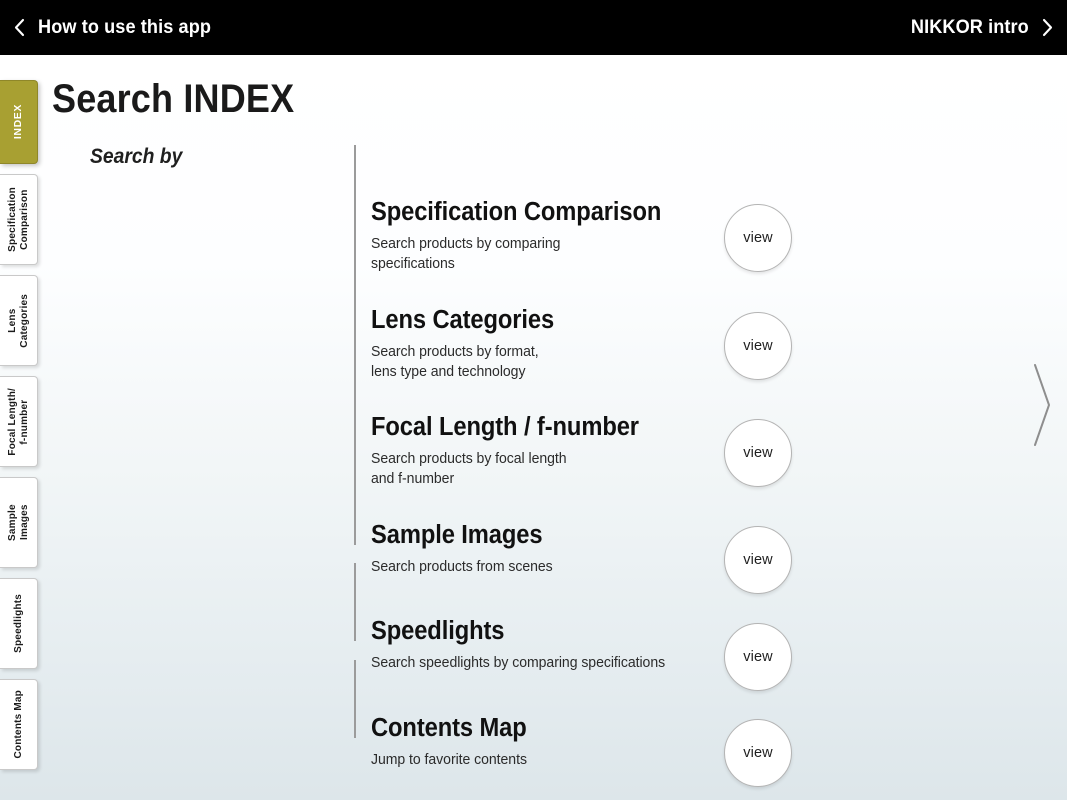 The image size is (1067, 800). I want to click on sidebar-tab-label: Focal Length/ f-number, so click(18, 421).